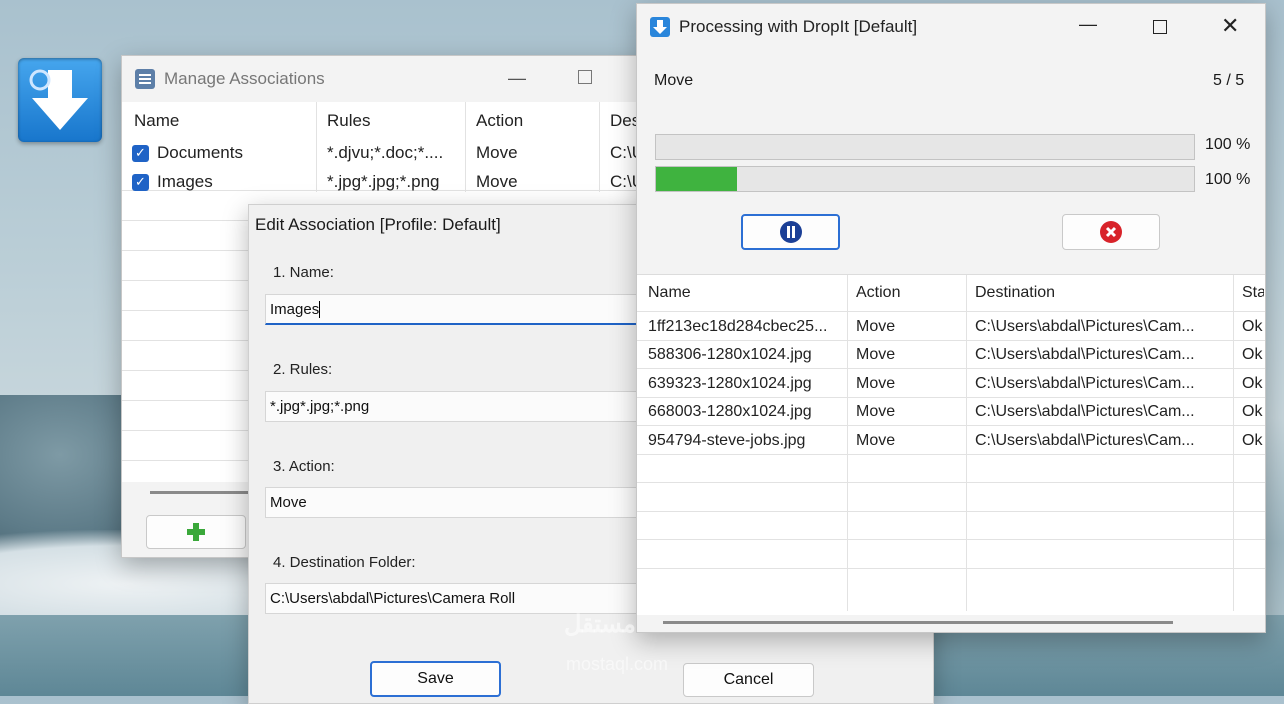 The width and height of the screenshot is (1284, 704). I want to click on action-label: 3. Action:, so click(304, 466).